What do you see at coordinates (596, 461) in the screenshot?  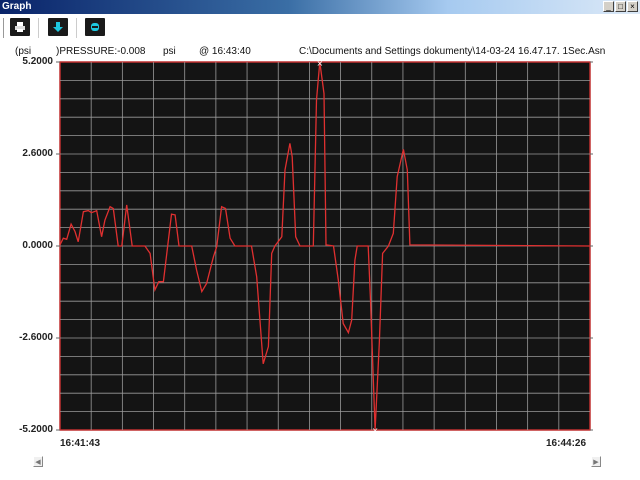 I see `scroll-right-button: ▶` at bounding box center [596, 461].